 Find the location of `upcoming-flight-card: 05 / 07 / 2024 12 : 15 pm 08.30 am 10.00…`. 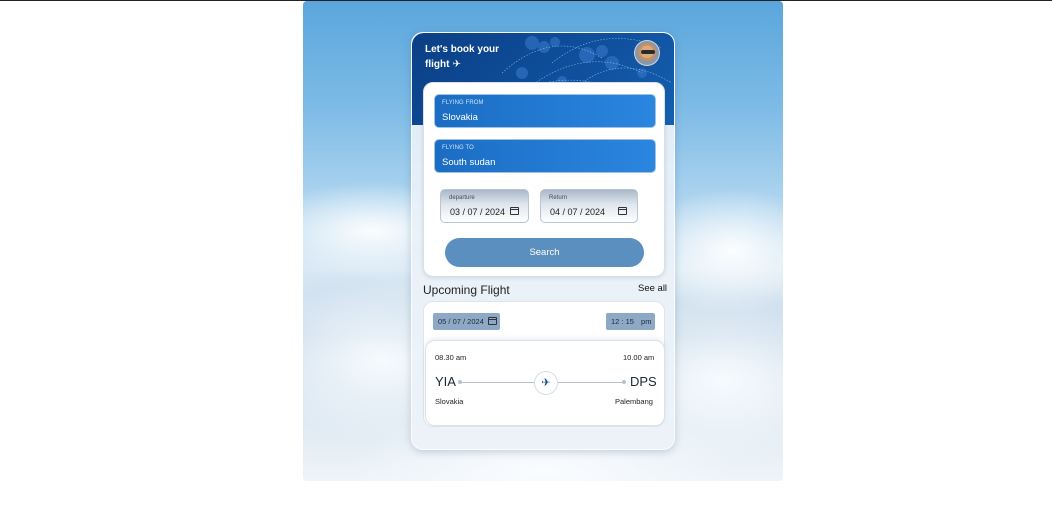

upcoming-flight-card: 05 / 07 / 2024 12 : 15 pm 08.30 am 10.00… is located at coordinates (544, 364).